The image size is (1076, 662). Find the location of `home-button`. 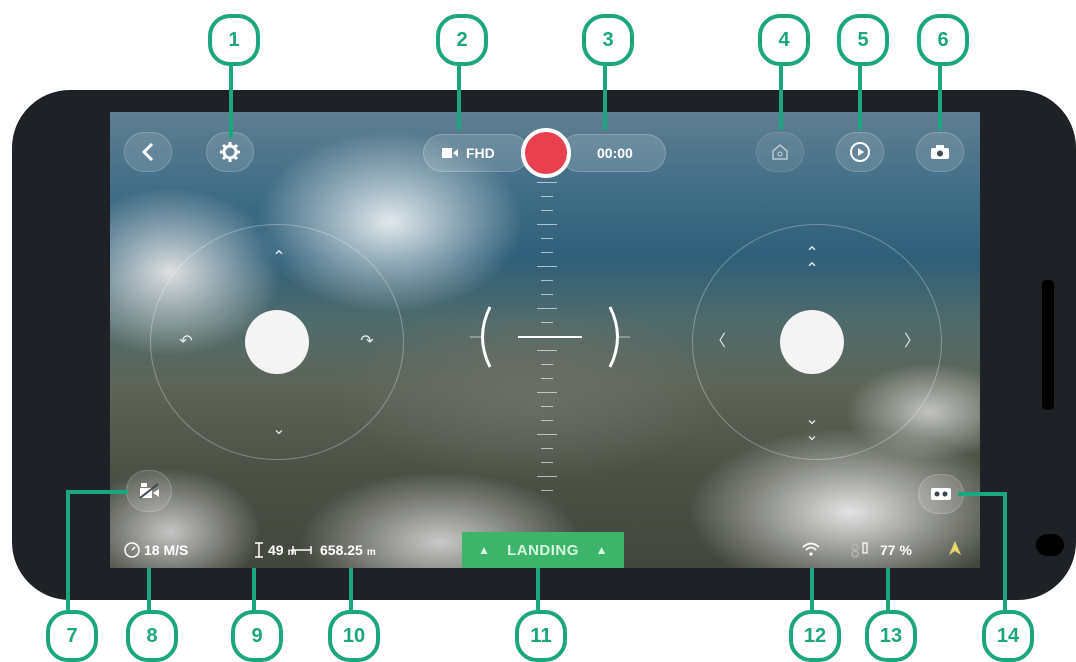

home-button is located at coordinates (780, 152).